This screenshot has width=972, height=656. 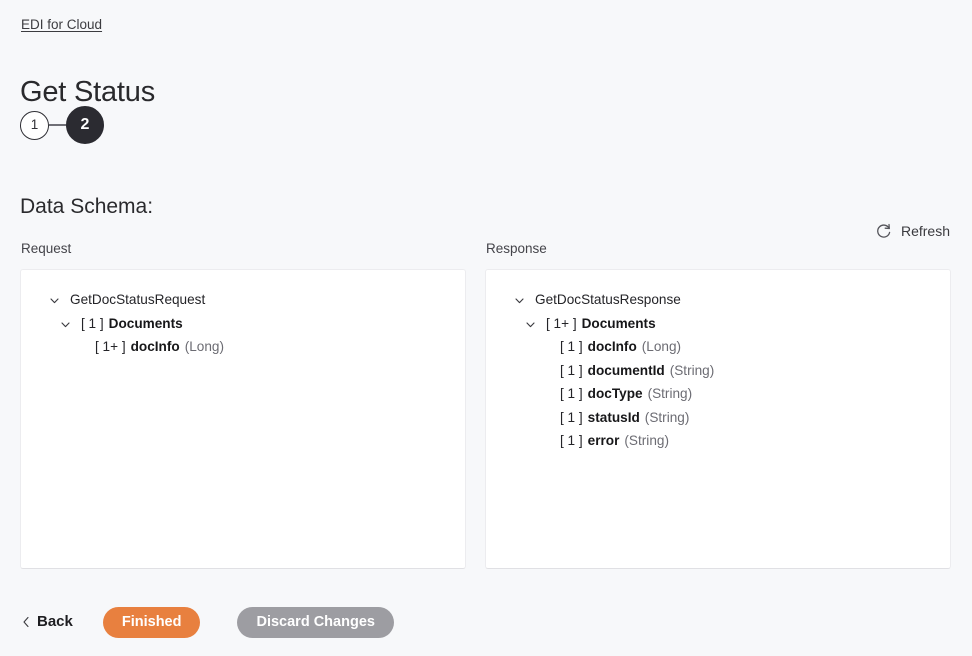 I want to click on stepper: 1 2, so click(x=62, y=125).